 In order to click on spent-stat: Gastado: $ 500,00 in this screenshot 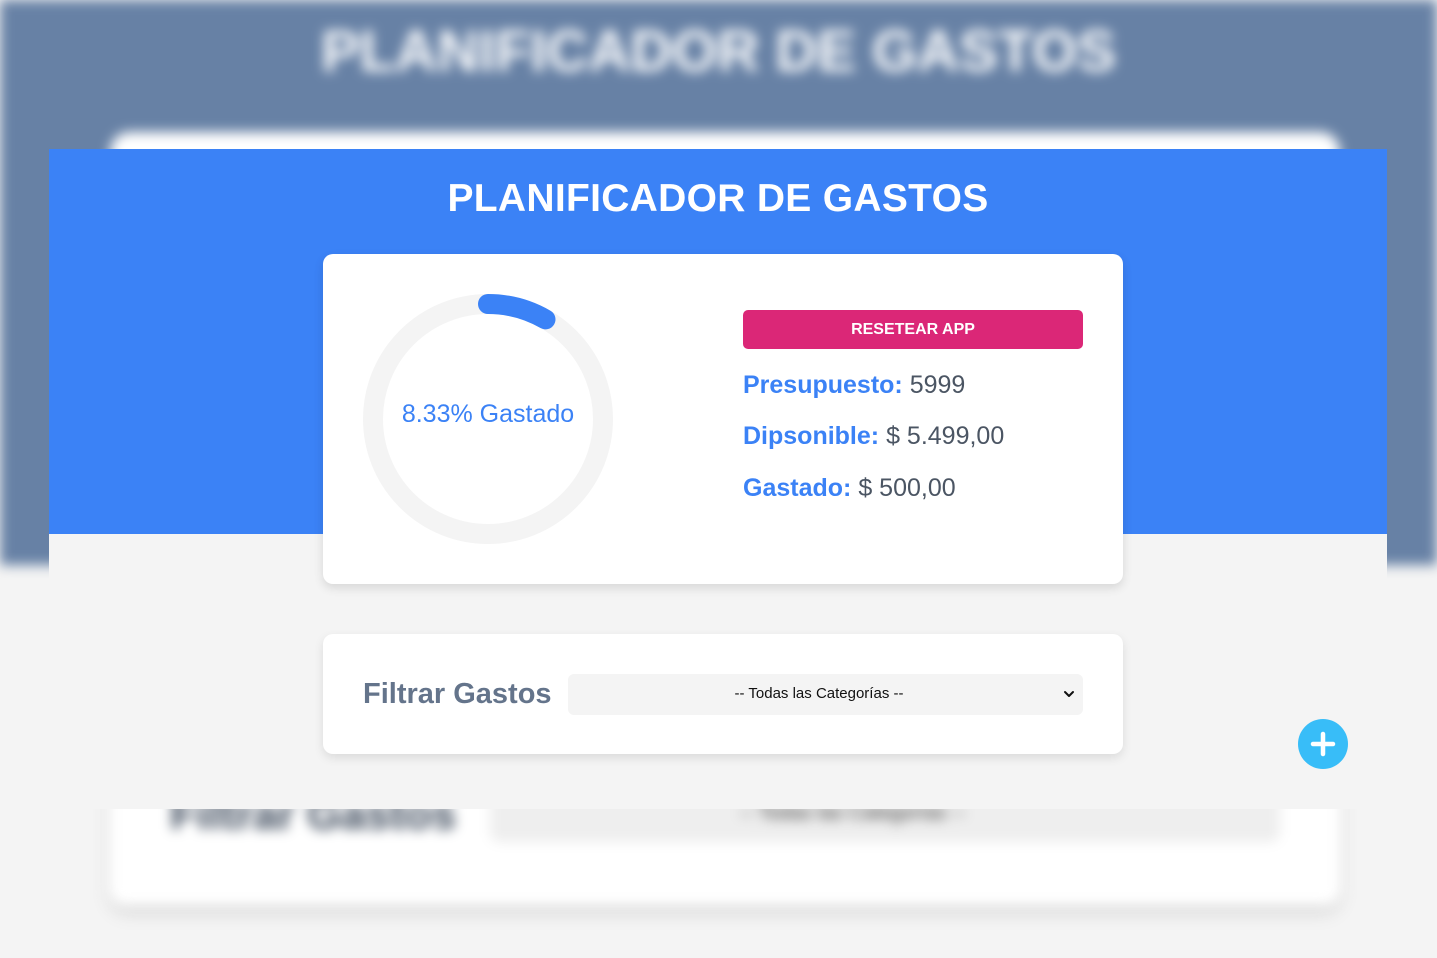, I will do `click(849, 488)`.